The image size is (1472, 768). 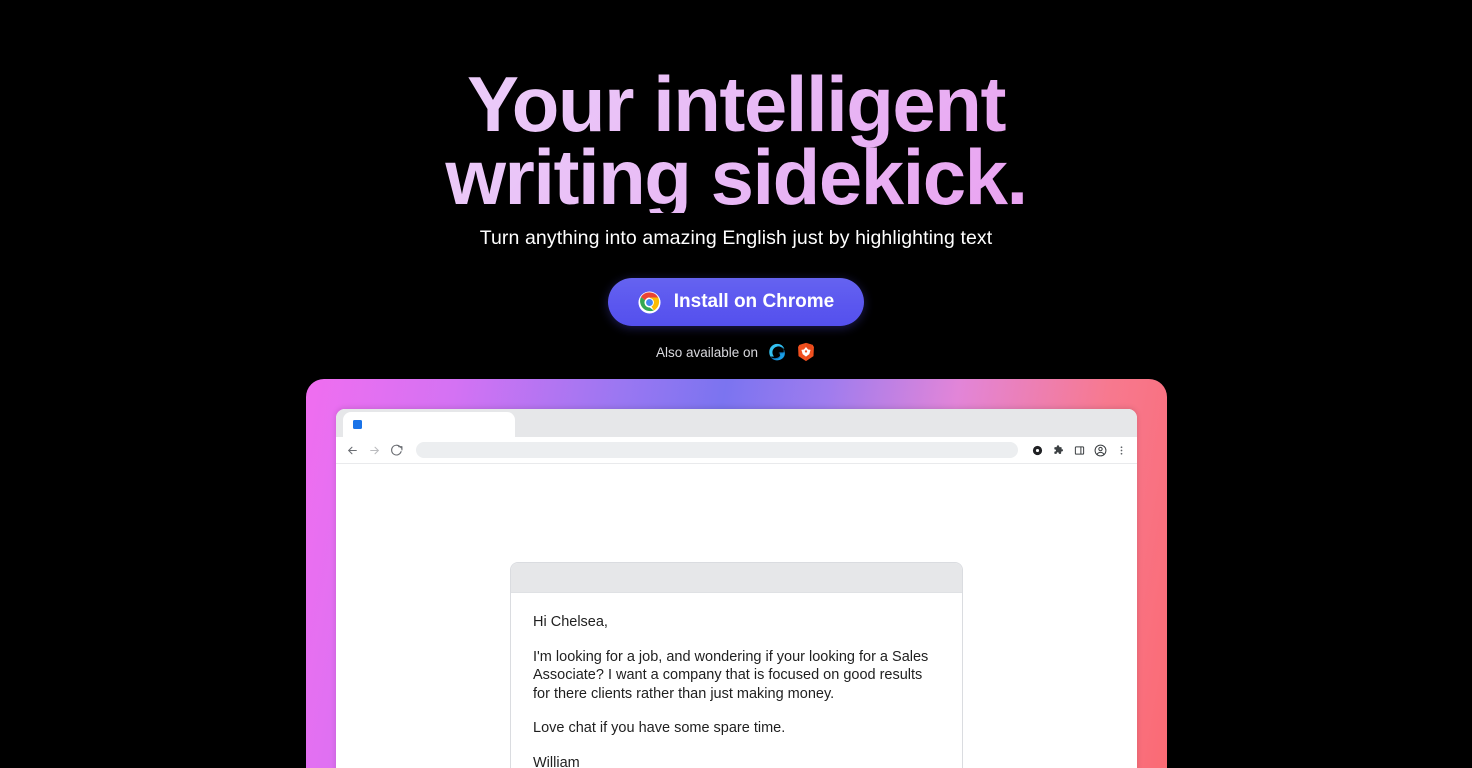 What do you see at coordinates (352, 450) in the screenshot?
I see `back-arrow-icon` at bounding box center [352, 450].